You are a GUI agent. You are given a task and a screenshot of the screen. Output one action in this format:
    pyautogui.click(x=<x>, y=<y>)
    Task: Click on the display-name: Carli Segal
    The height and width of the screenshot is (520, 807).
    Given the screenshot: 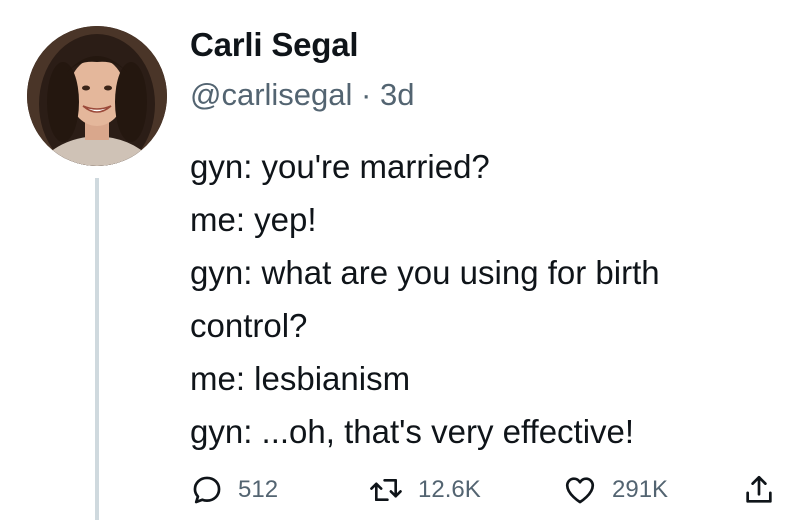 What is the action you would take?
    pyautogui.click(x=274, y=45)
    